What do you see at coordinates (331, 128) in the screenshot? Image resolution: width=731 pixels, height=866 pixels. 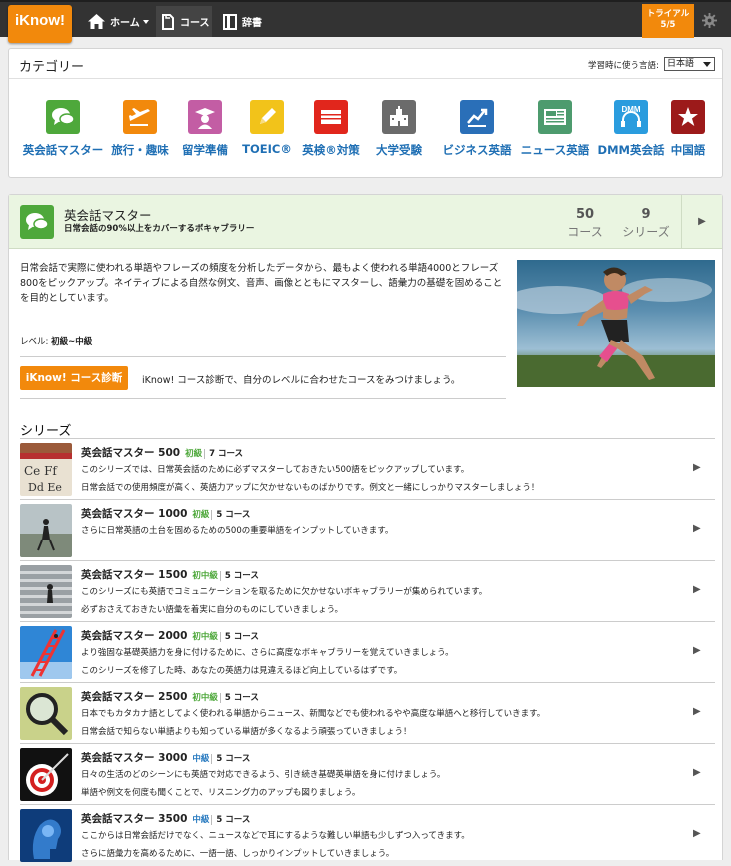 I see `category-eiken: 英検®対策` at bounding box center [331, 128].